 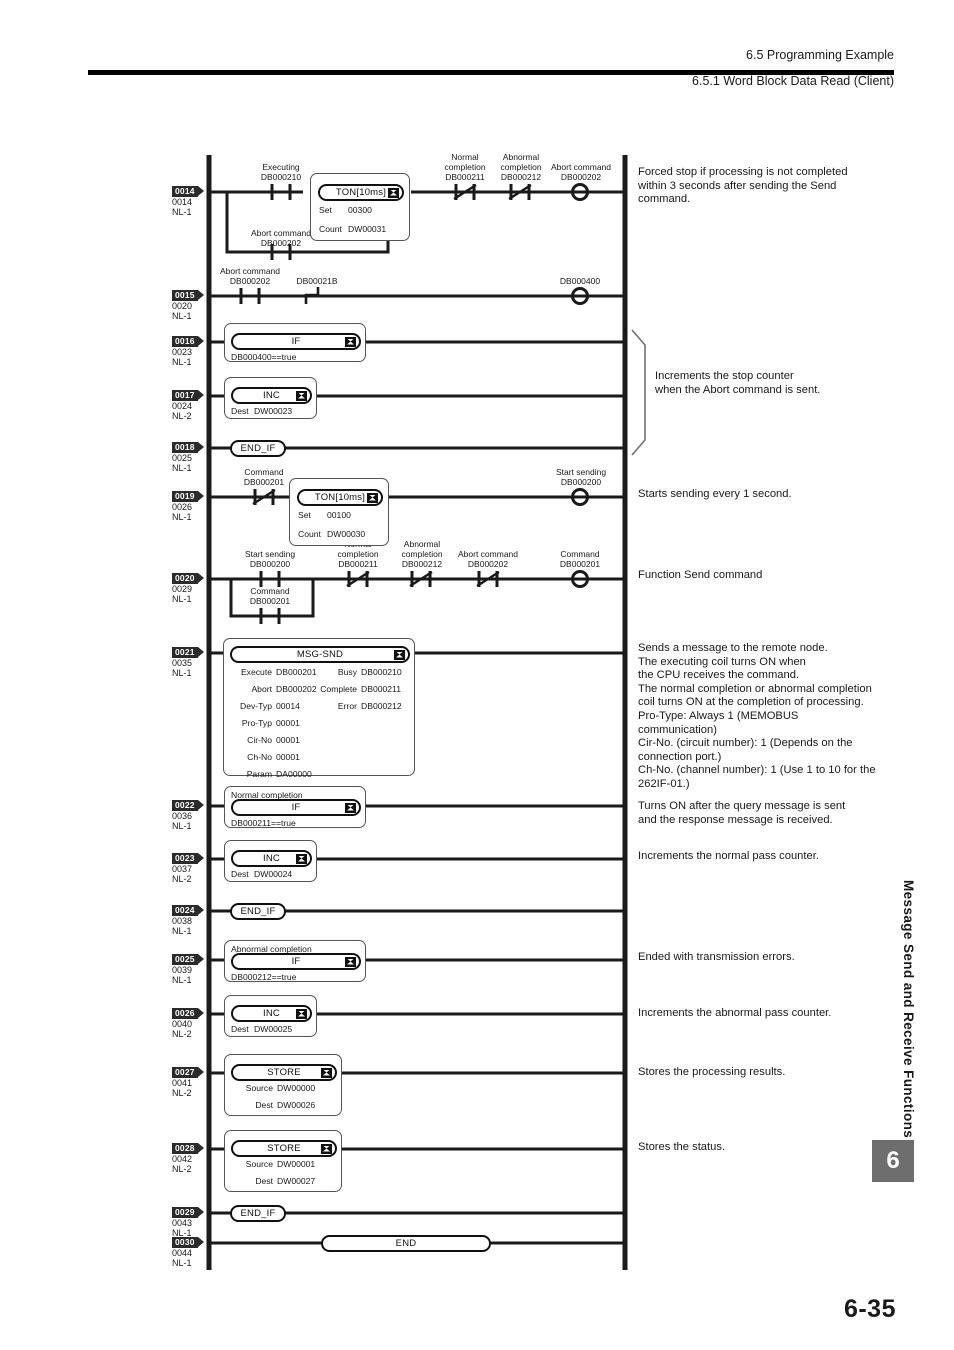 I want to click on page-number: 6-35, so click(x=869, y=1309).